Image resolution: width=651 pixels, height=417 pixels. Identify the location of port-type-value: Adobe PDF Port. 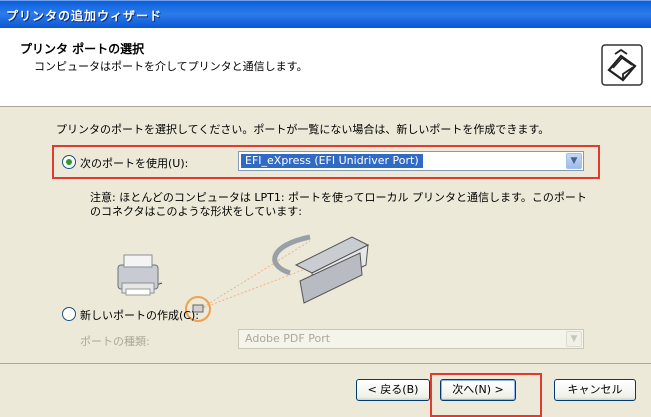
(288, 338).